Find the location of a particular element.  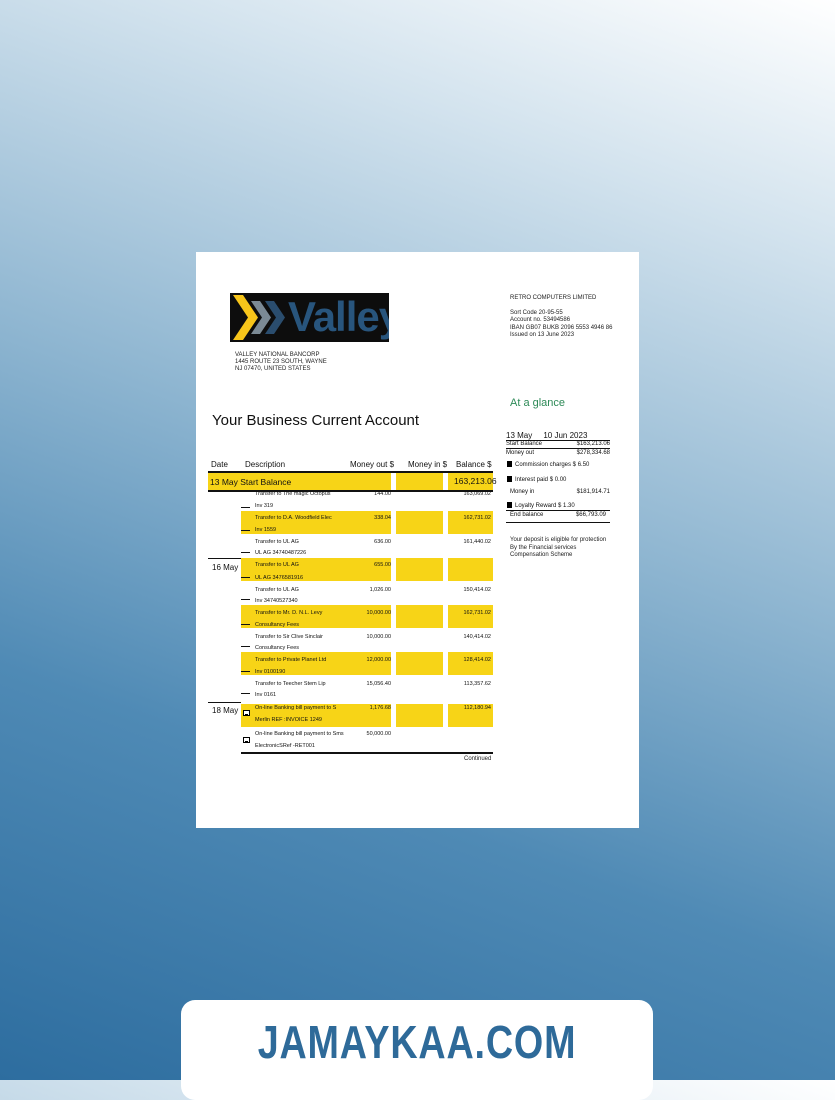

col-description: Description is located at coordinates (265, 464).